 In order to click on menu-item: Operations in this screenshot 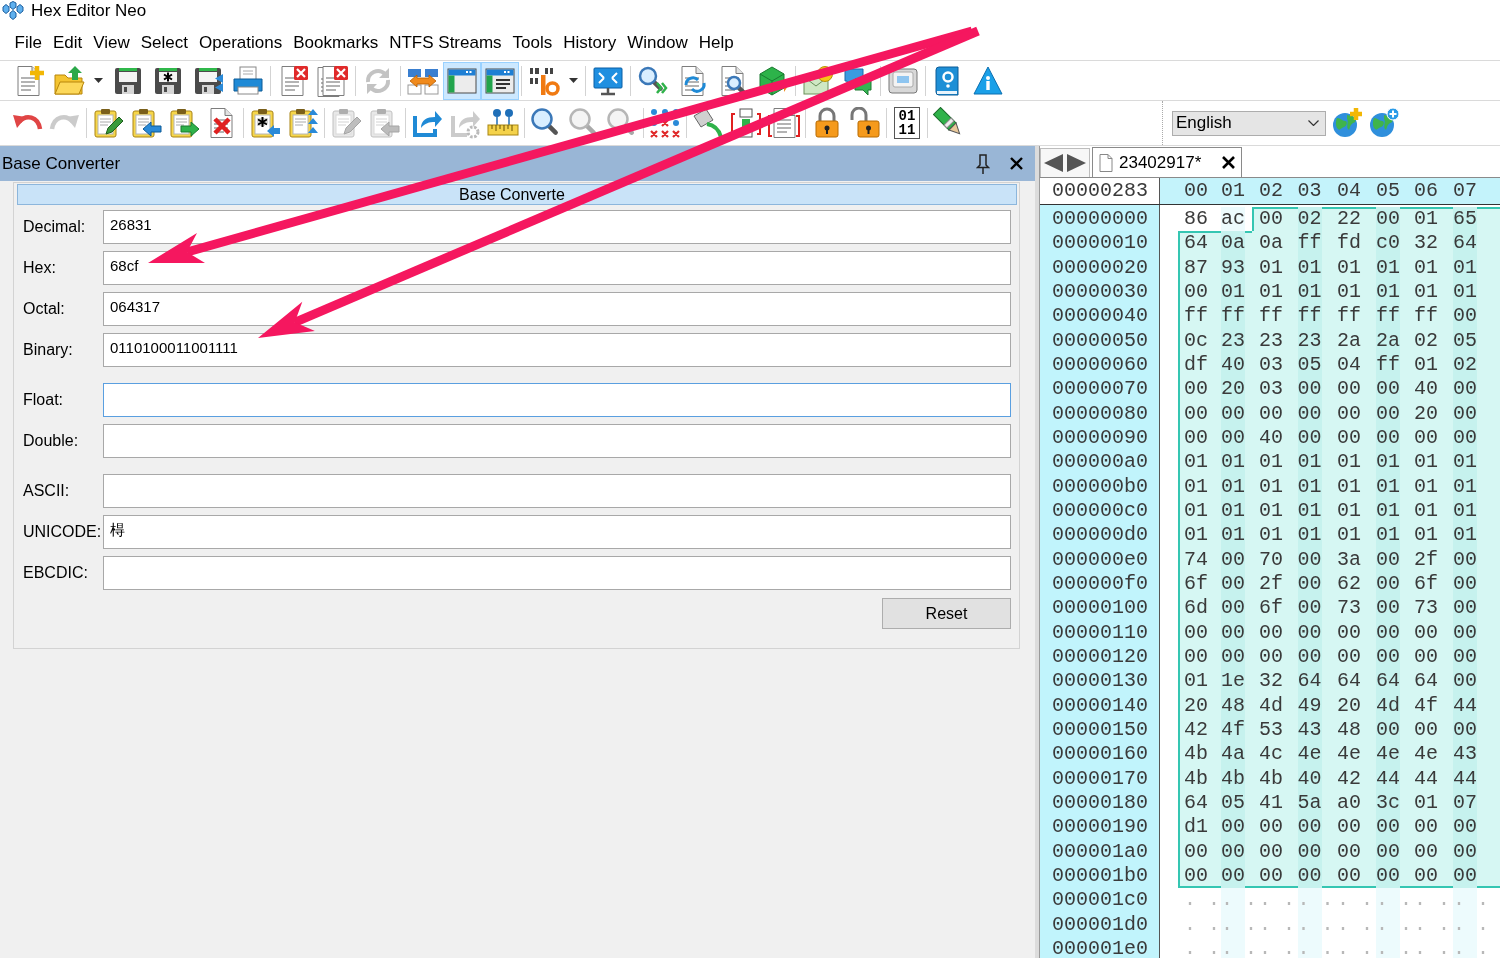, I will do `click(240, 43)`.